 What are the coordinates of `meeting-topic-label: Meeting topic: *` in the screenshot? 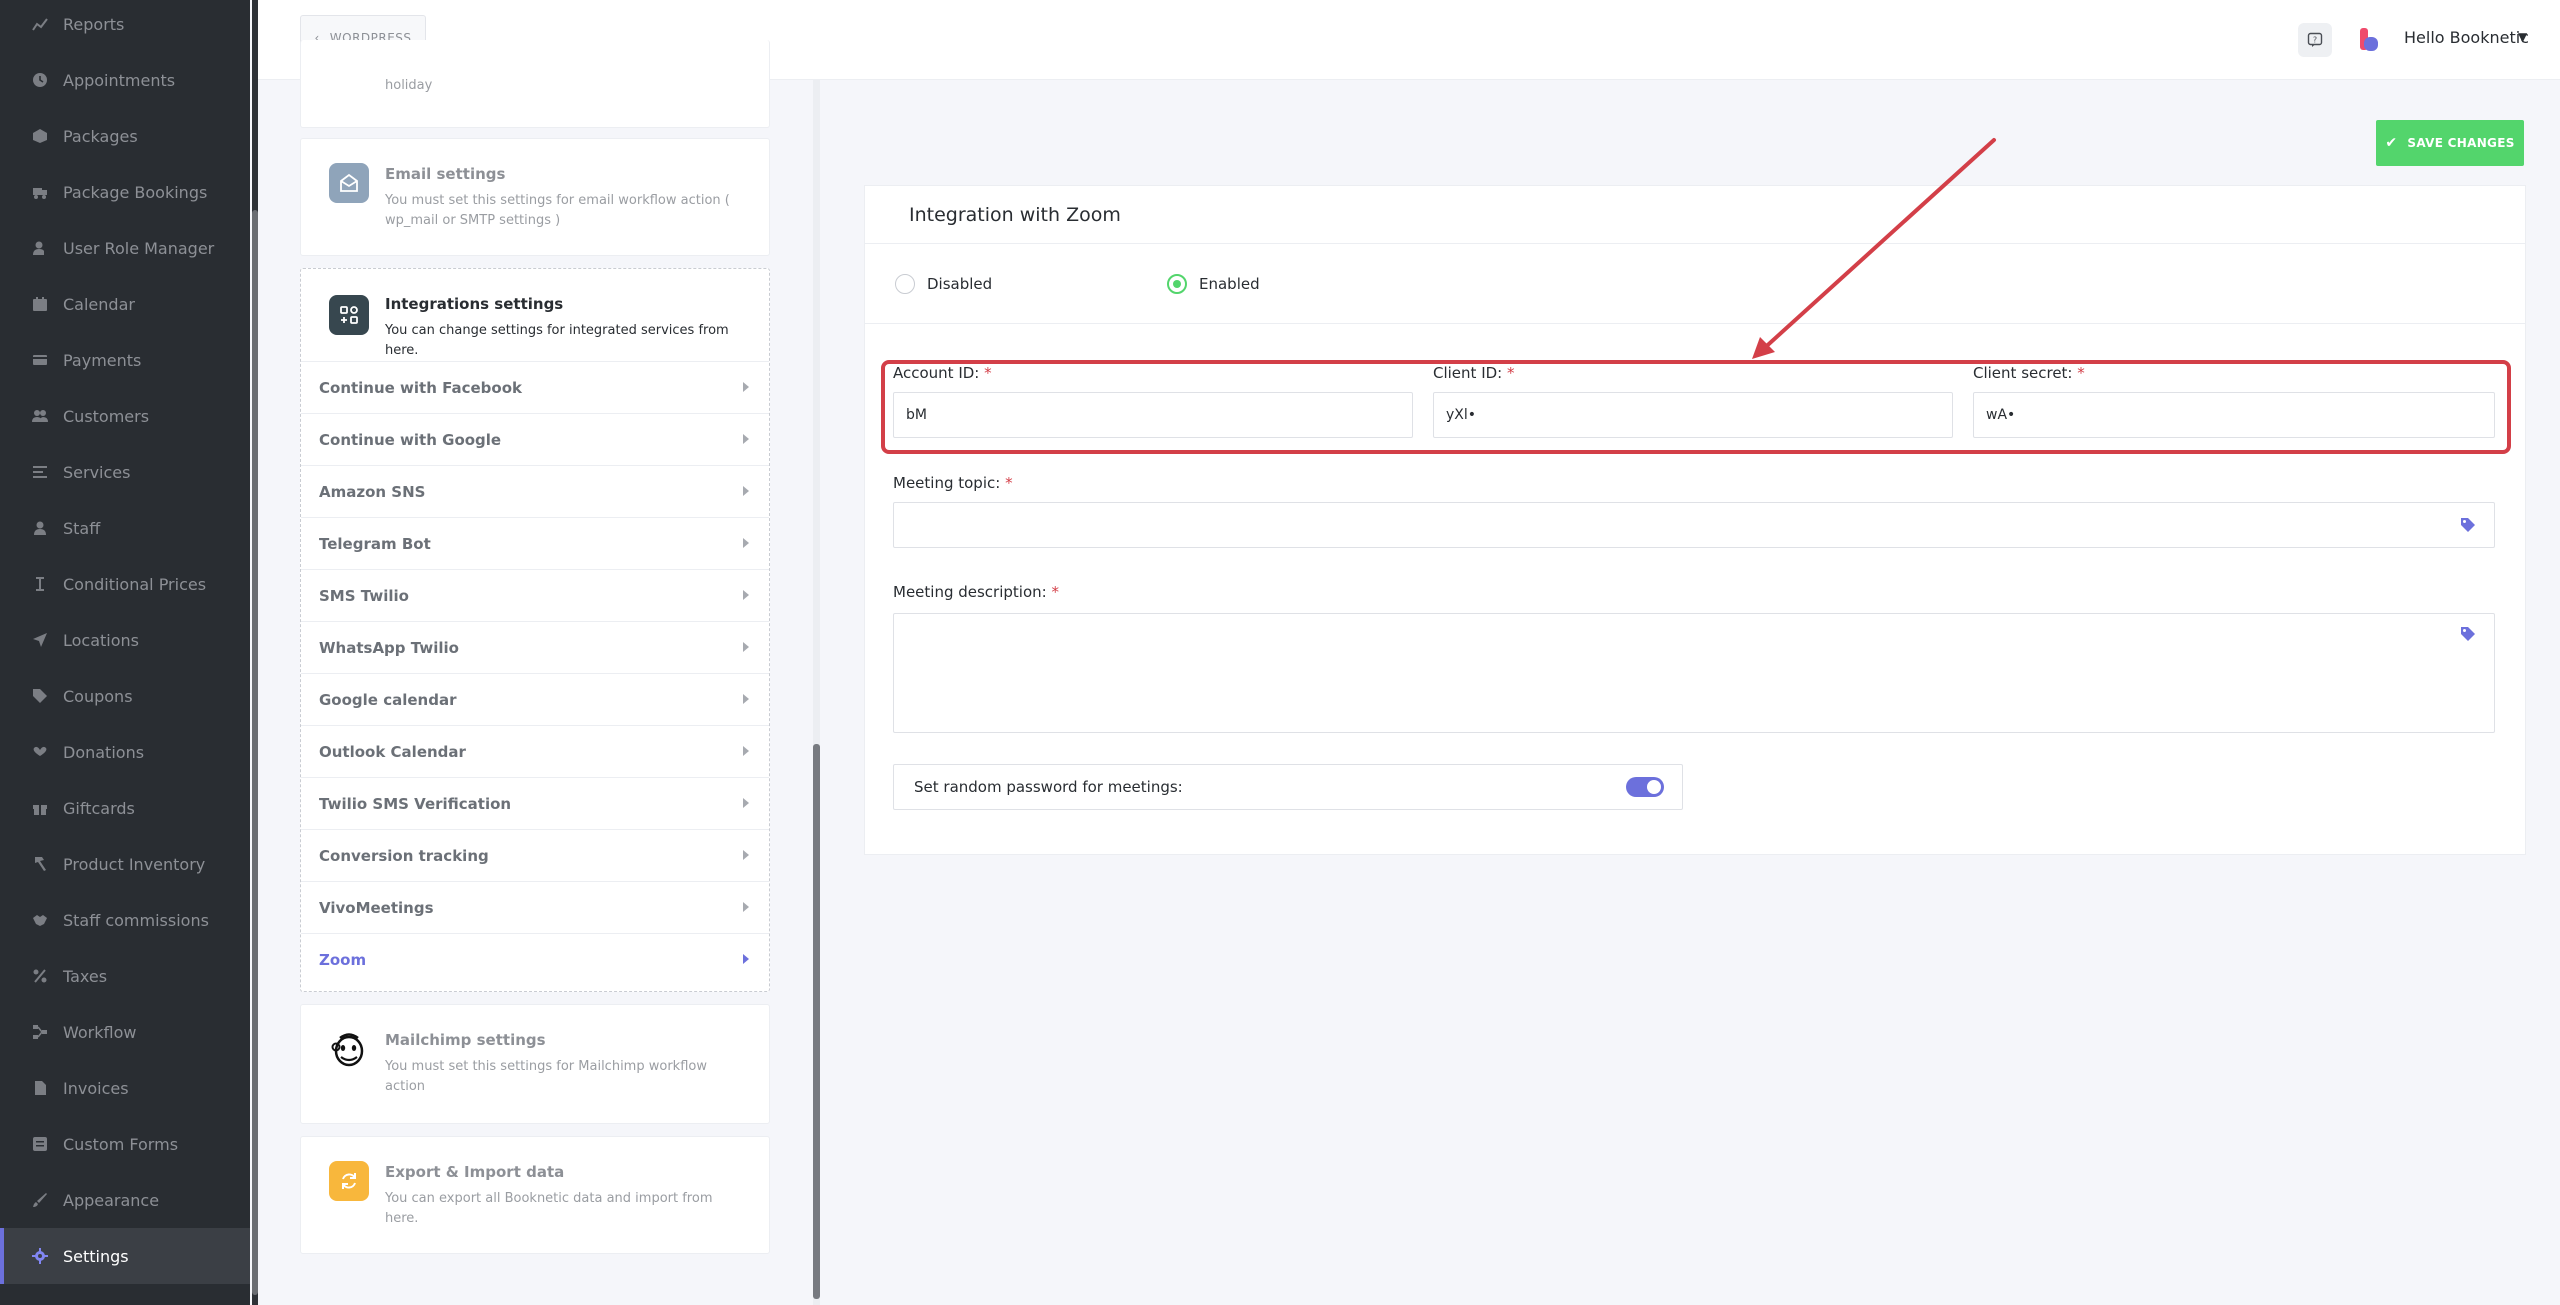 It's located at (953, 483).